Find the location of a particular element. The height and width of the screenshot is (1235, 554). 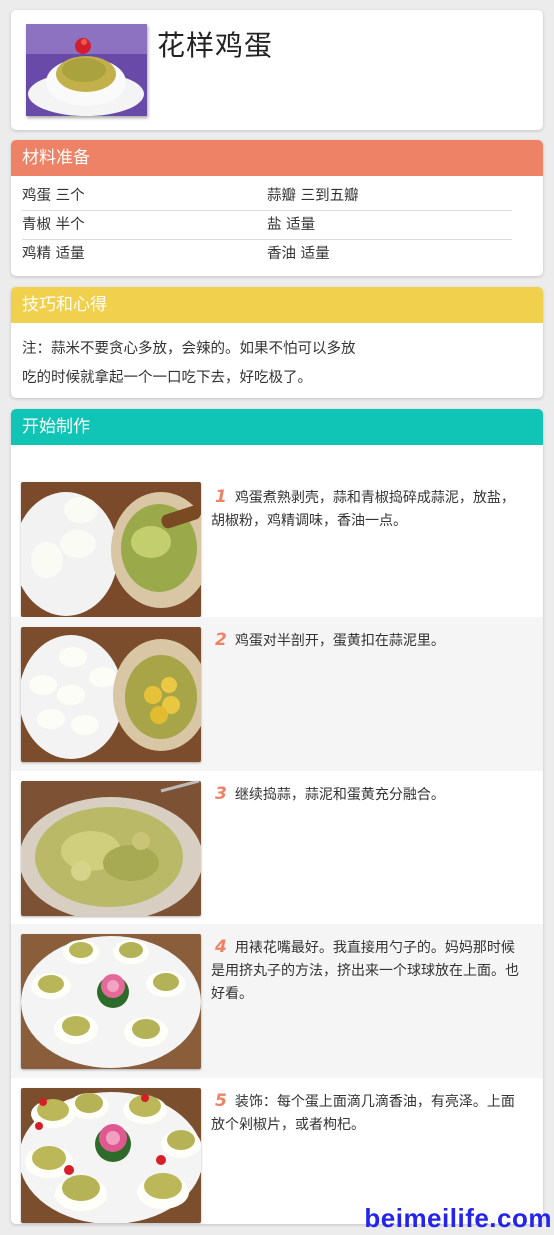

step-description: 继续捣蒜，蒜泥和蛋黄充分融合。 is located at coordinates (339, 794).